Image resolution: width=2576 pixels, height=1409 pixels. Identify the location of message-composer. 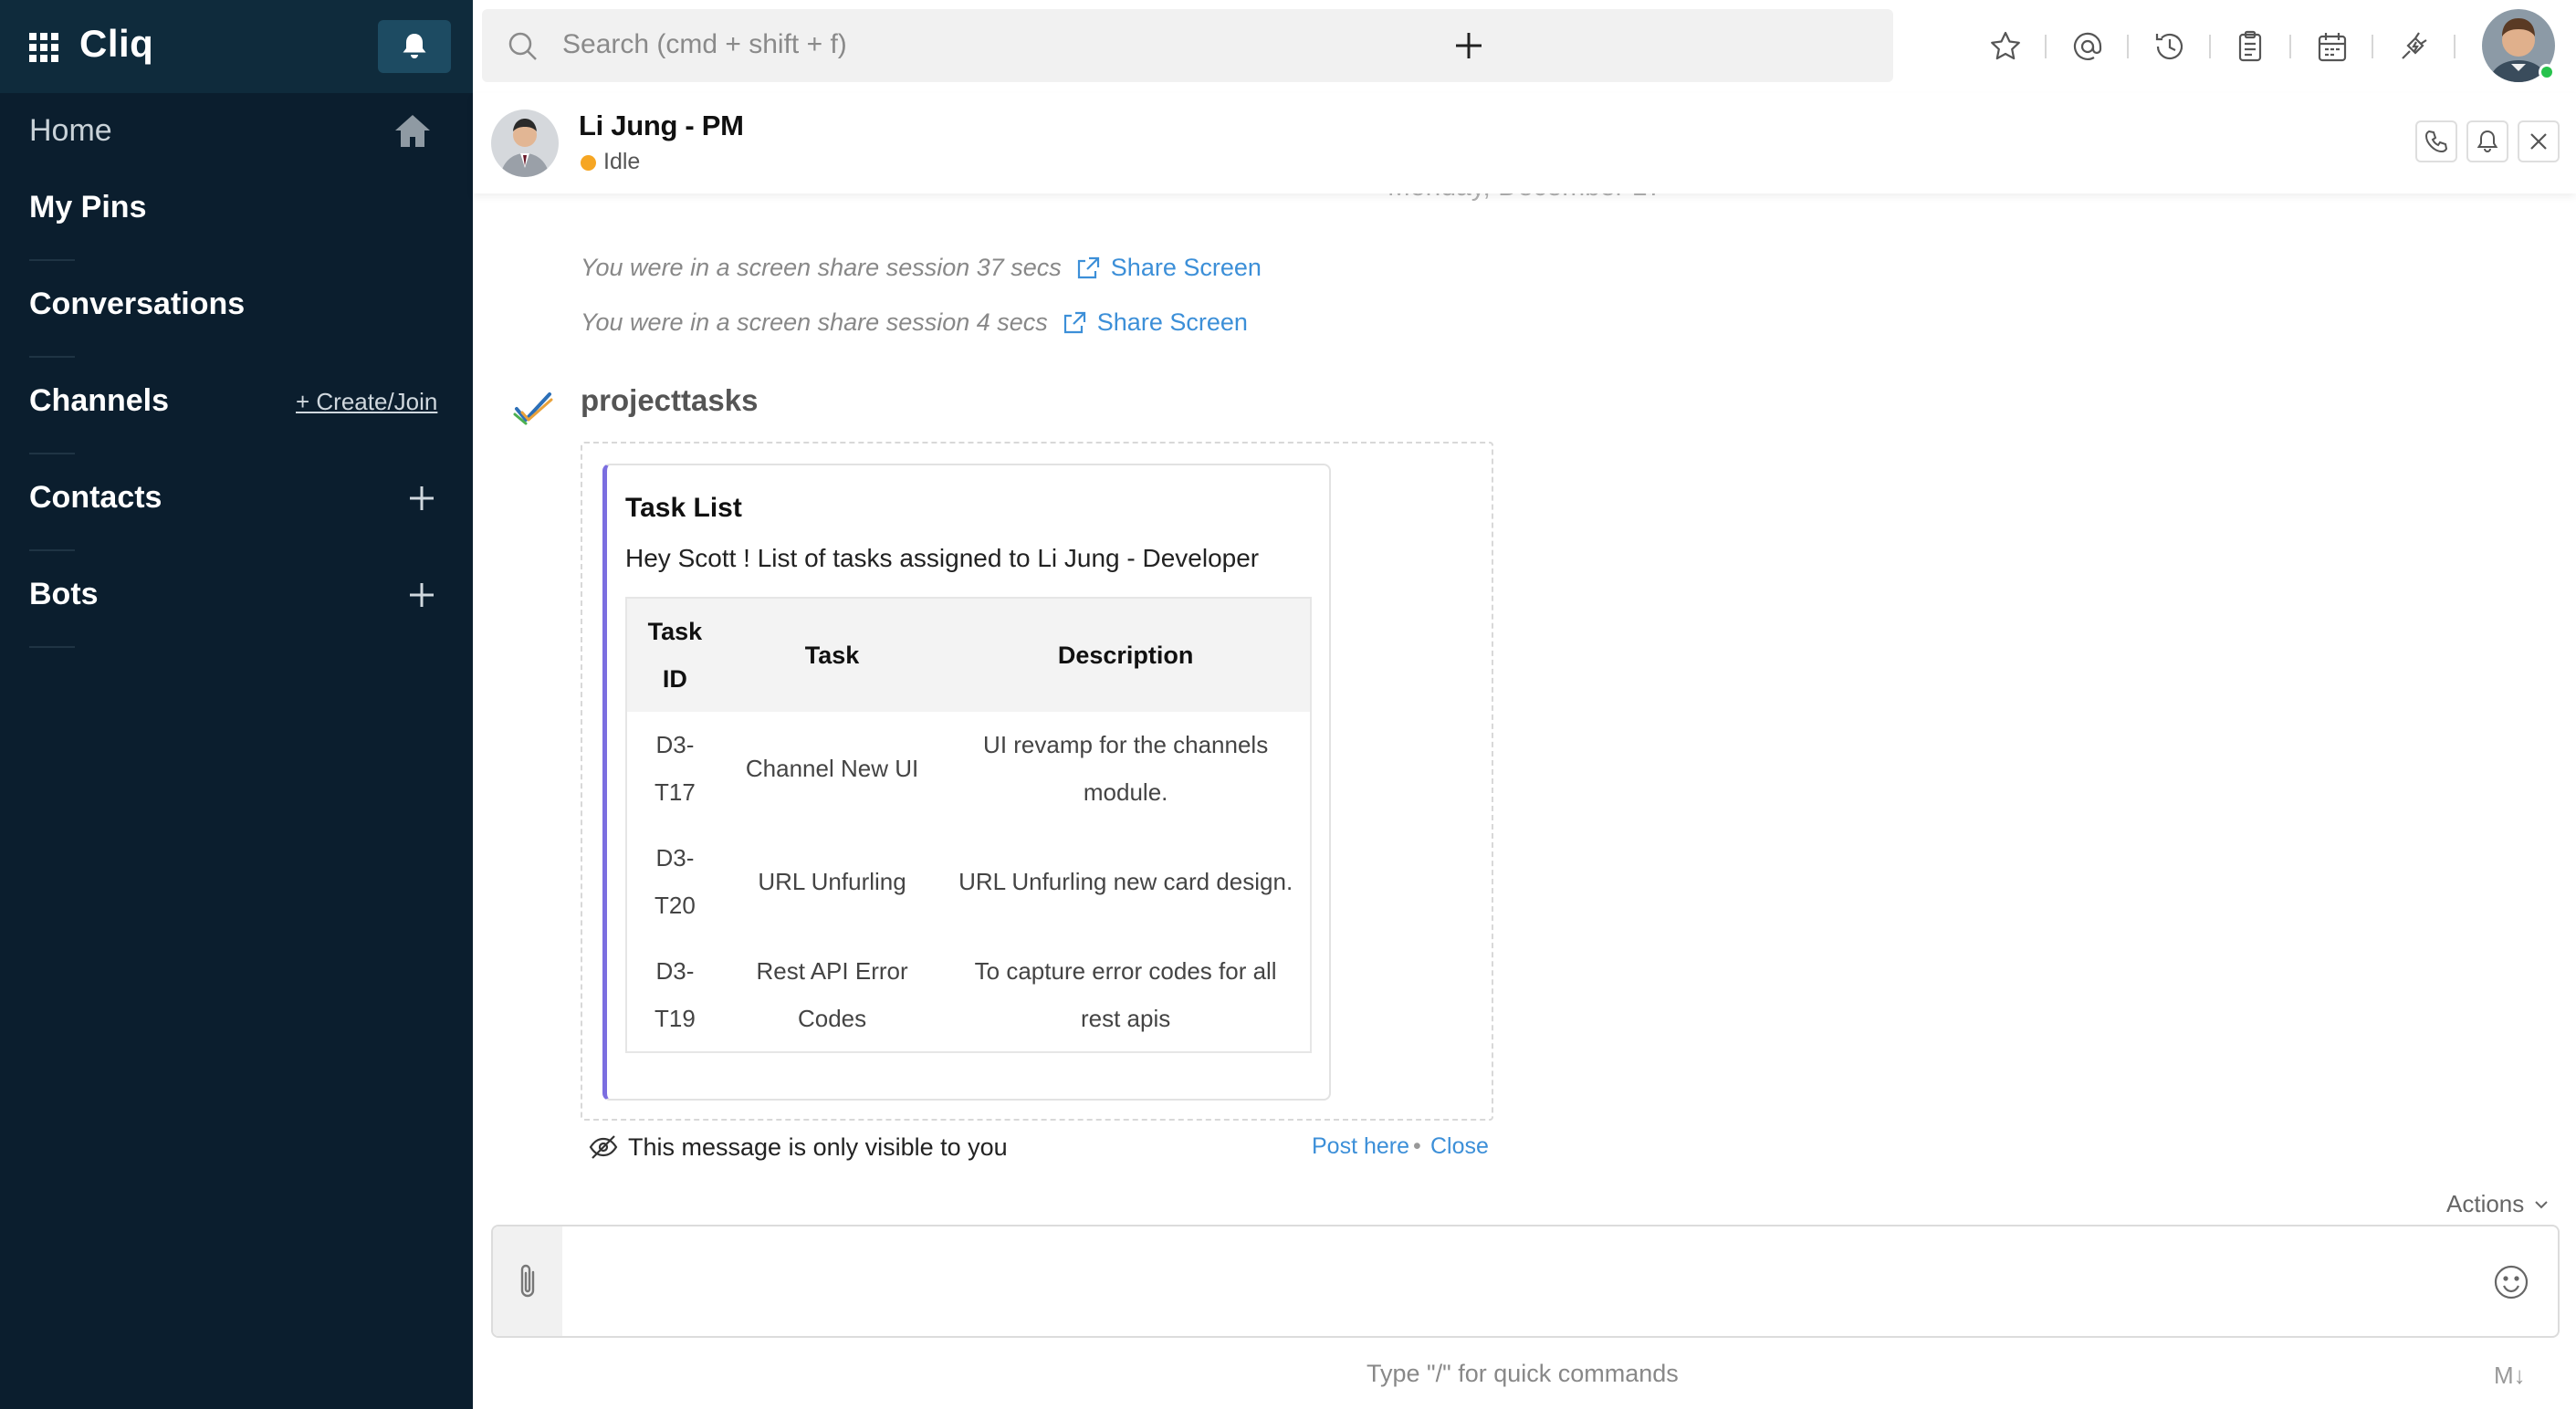
(1526, 1281).